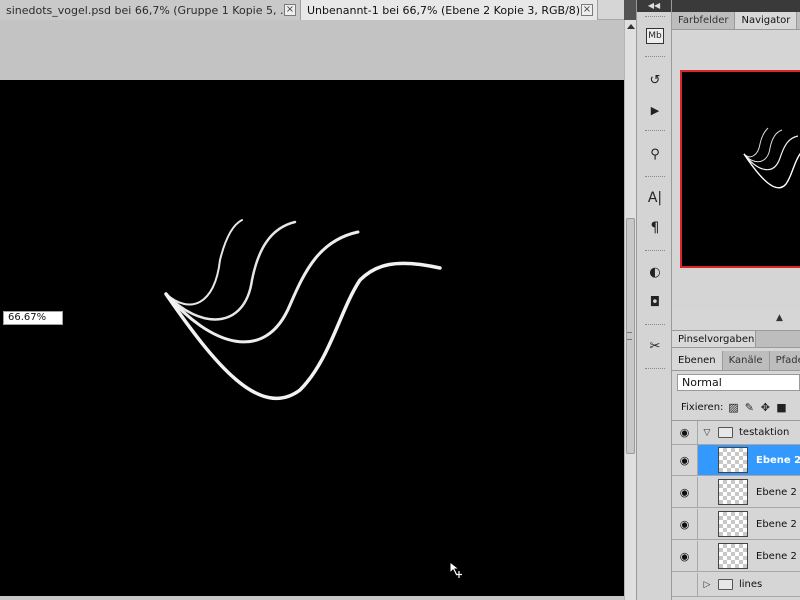 This screenshot has height=600, width=800. What do you see at coordinates (655, 198) in the screenshot?
I see `character-icon: A|` at bounding box center [655, 198].